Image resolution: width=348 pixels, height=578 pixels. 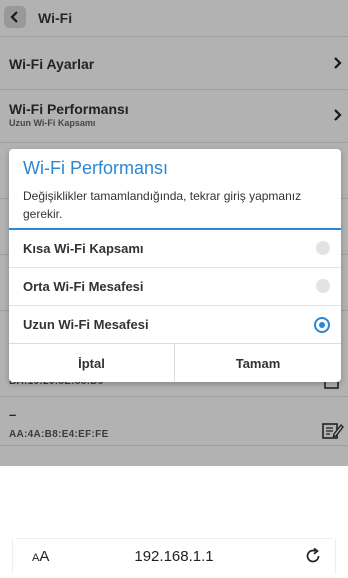 I want to click on option-label: Orta Wi-Fi Mesafesi, so click(x=83, y=286).